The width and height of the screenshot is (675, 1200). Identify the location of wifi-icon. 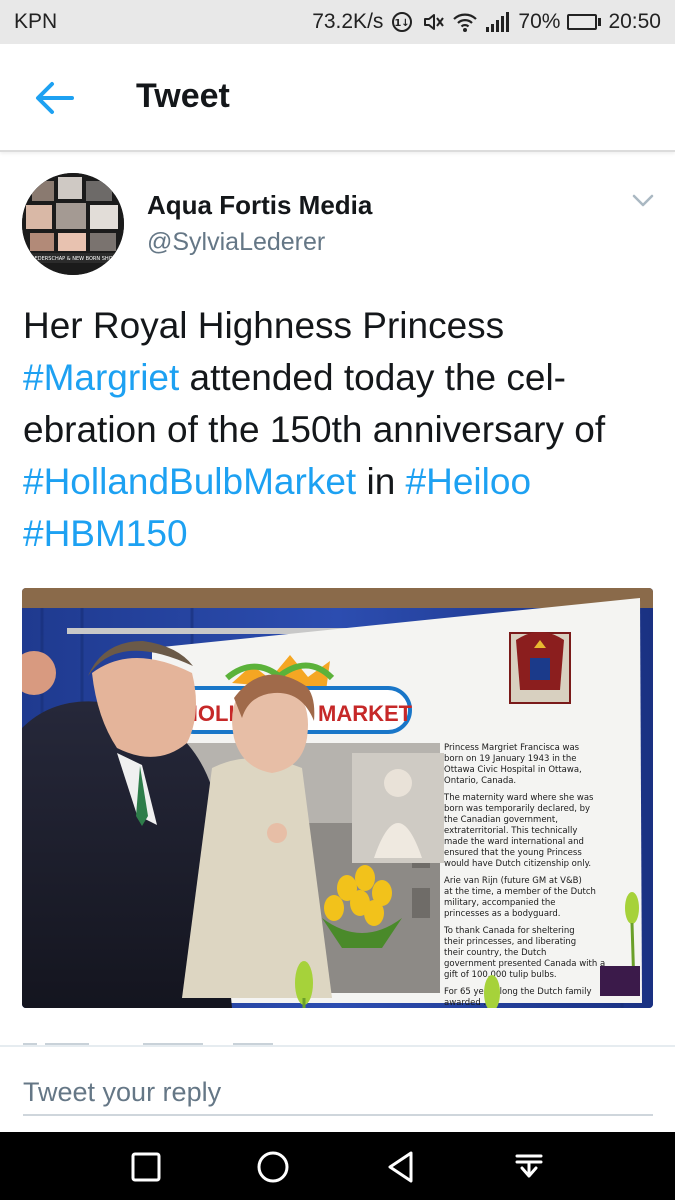
(465, 22).